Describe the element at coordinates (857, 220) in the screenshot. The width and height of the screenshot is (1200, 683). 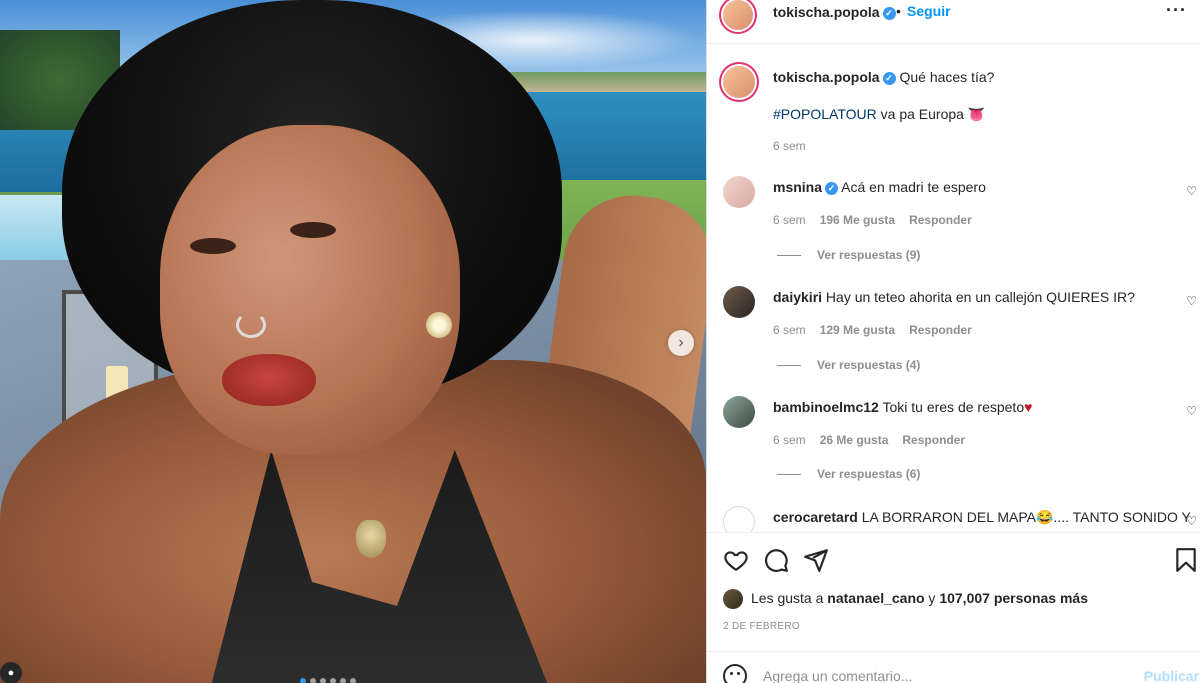
I see `comment-likes: 196 Me gusta` at that location.